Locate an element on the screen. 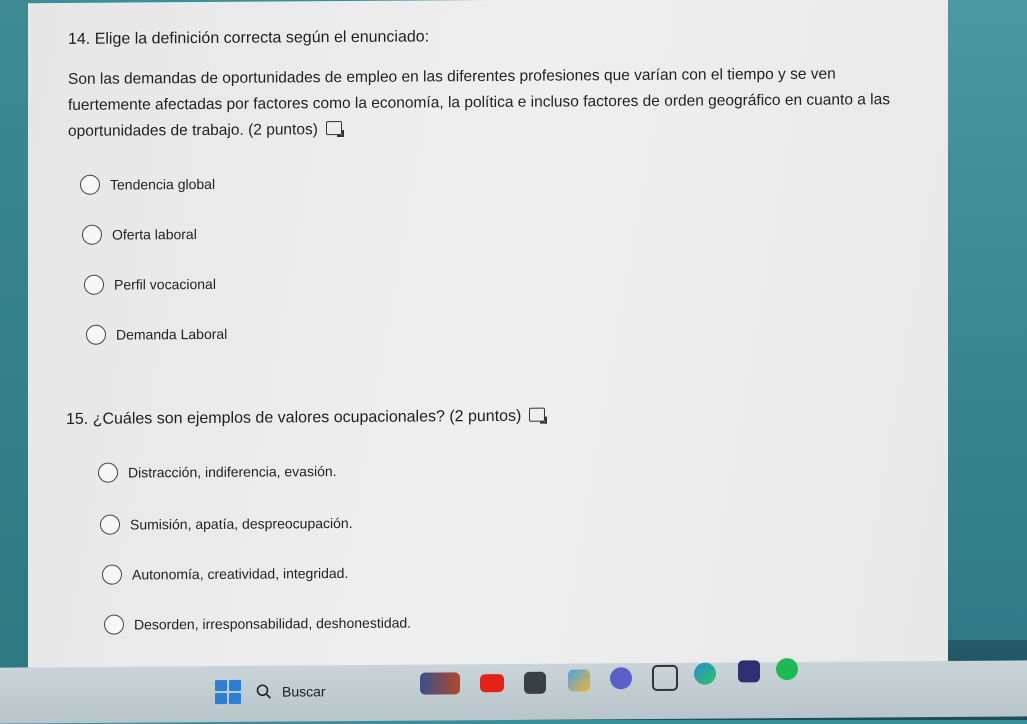 The image size is (1027, 724). option-label: Sumisión, apatía, despreocupación. is located at coordinates (241, 523).